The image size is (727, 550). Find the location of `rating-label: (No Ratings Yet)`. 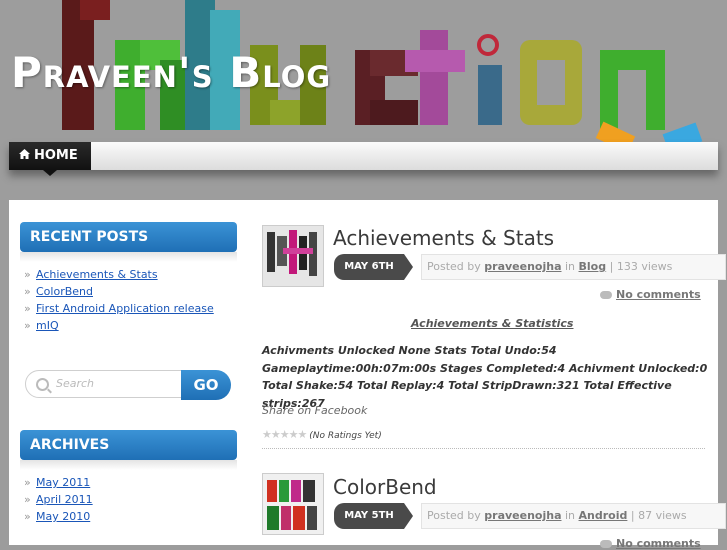

rating-label: (No Ratings Yet) is located at coordinates (345, 436).